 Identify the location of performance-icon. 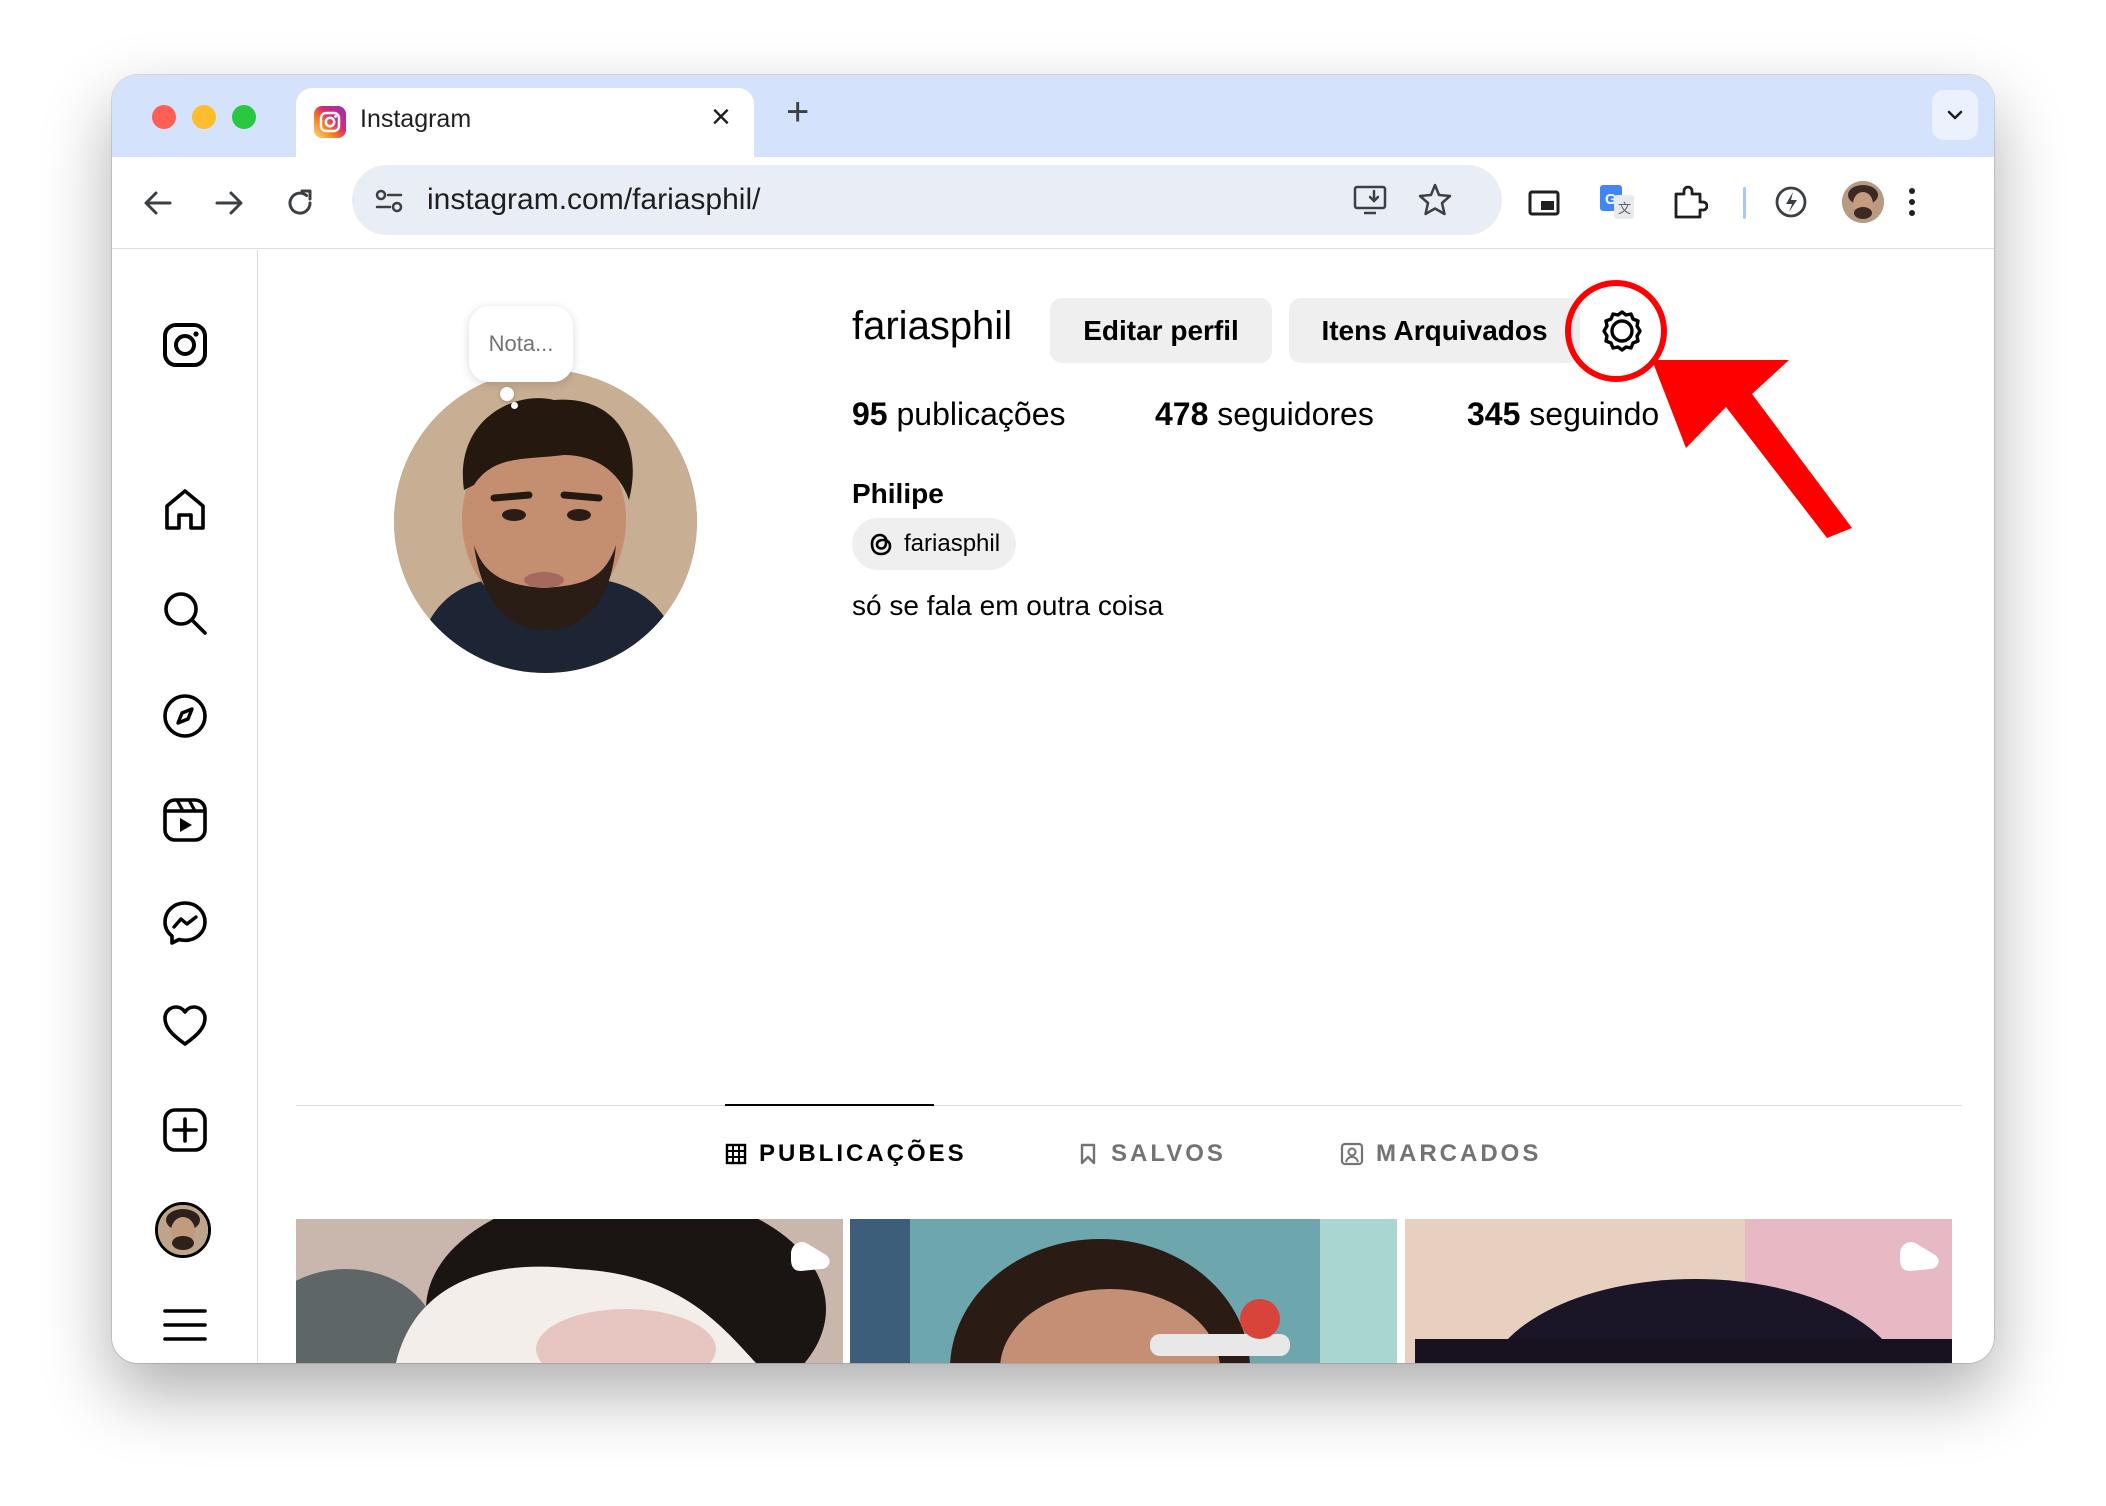
(1791, 202).